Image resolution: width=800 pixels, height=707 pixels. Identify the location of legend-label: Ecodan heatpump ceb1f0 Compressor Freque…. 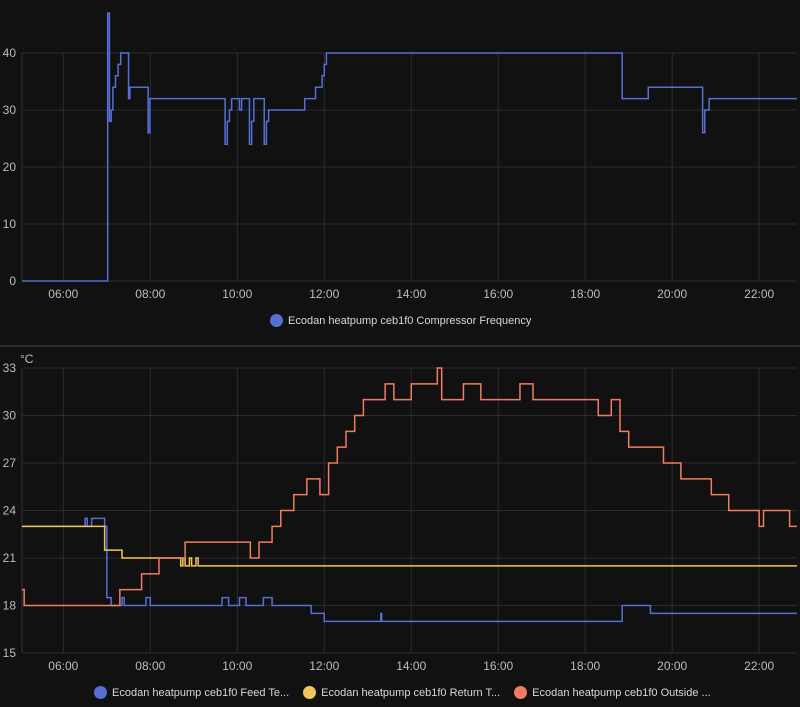
(410, 320).